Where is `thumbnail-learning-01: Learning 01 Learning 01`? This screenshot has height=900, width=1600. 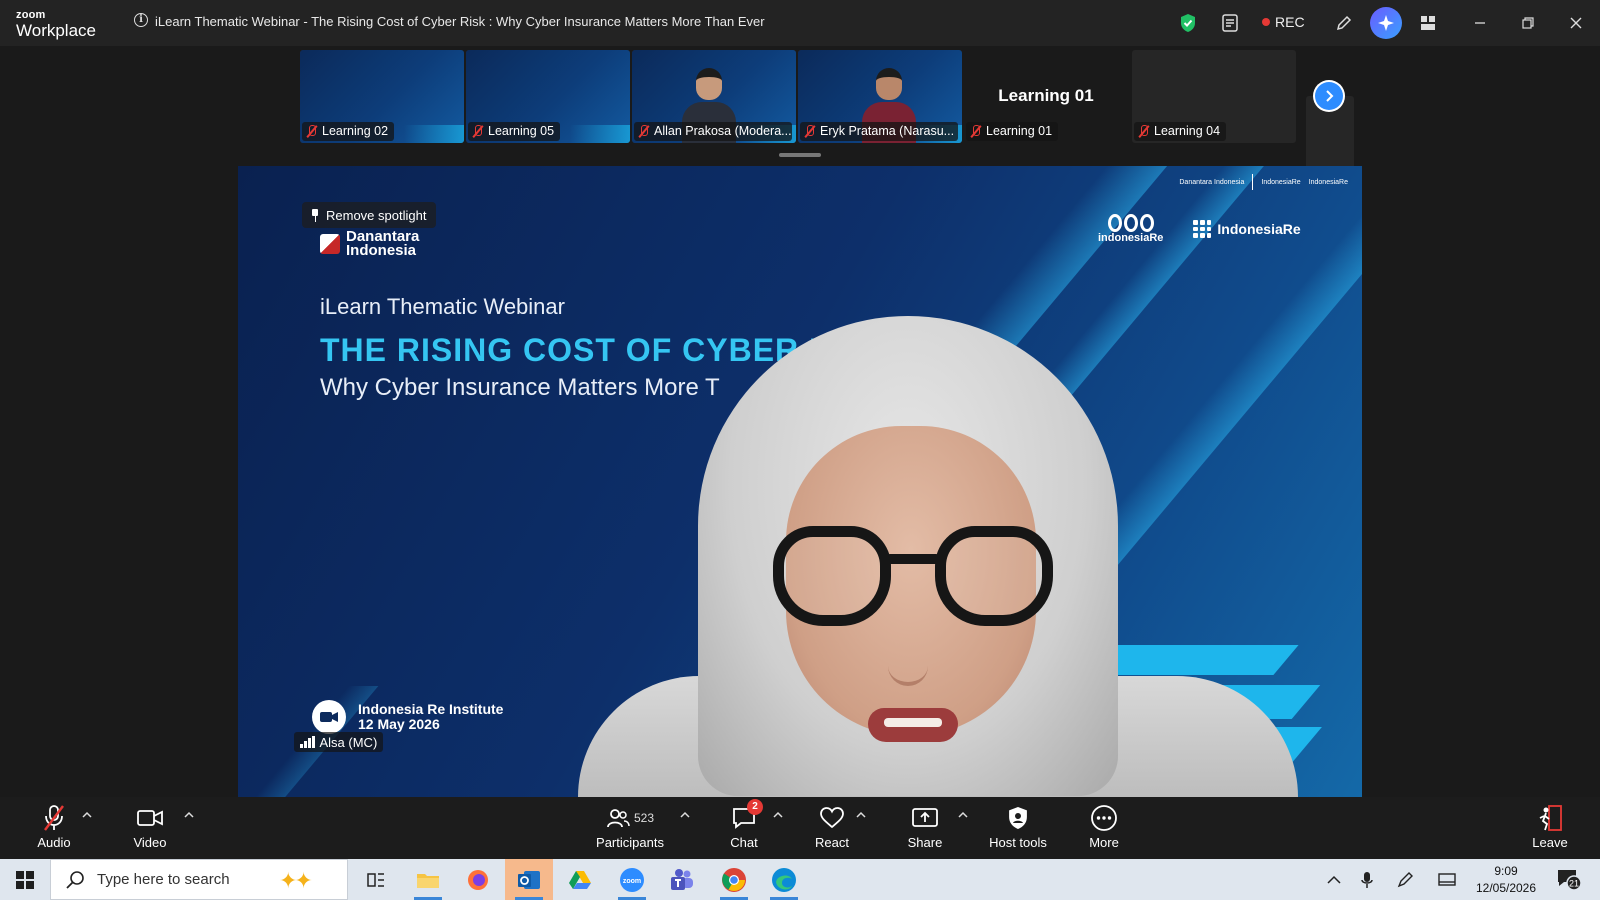 thumbnail-learning-01: Learning 01 Learning 01 is located at coordinates (1046, 96).